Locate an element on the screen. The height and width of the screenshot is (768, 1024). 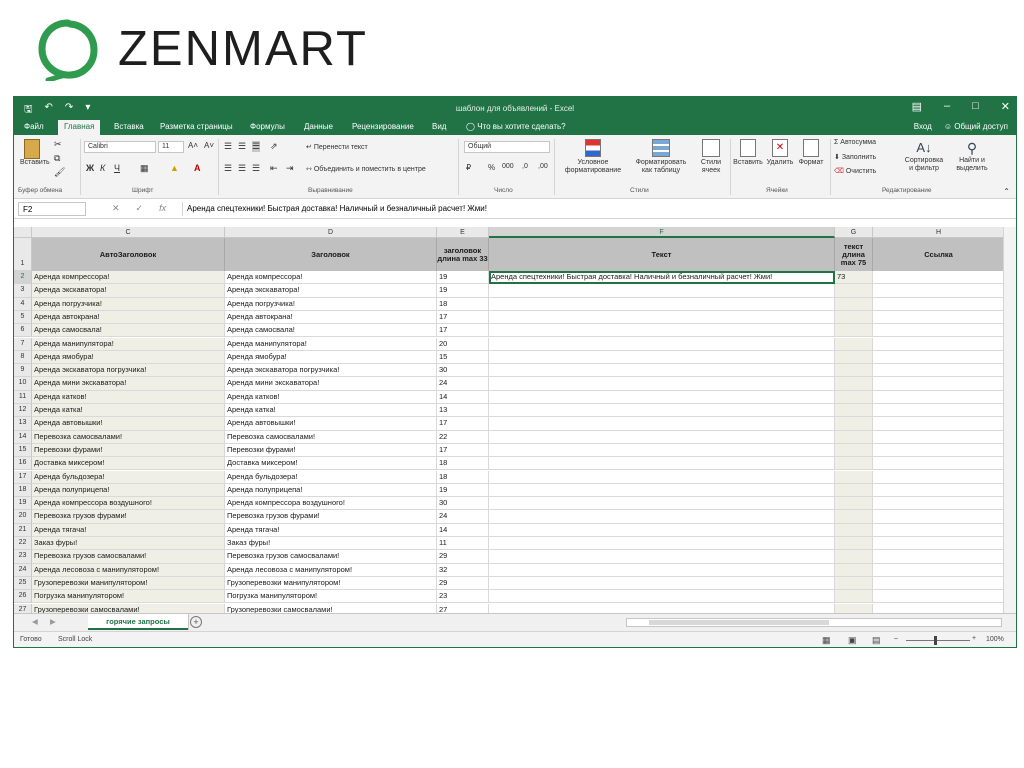
cell-d: Погрузка манипулятором! is located at coordinates (331, 597).